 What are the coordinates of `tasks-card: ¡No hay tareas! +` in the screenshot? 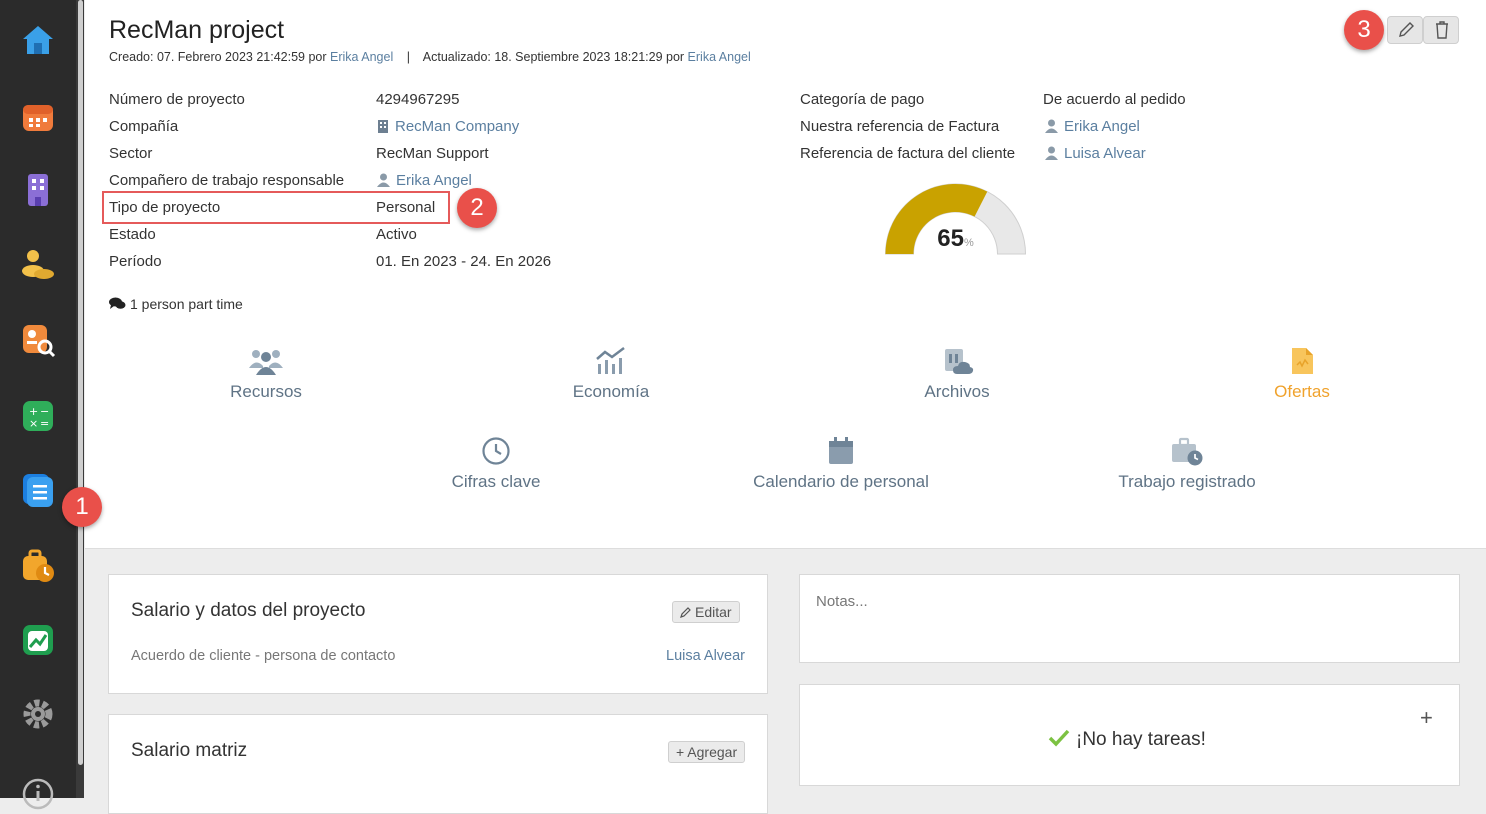 It's located at (1129, 735).